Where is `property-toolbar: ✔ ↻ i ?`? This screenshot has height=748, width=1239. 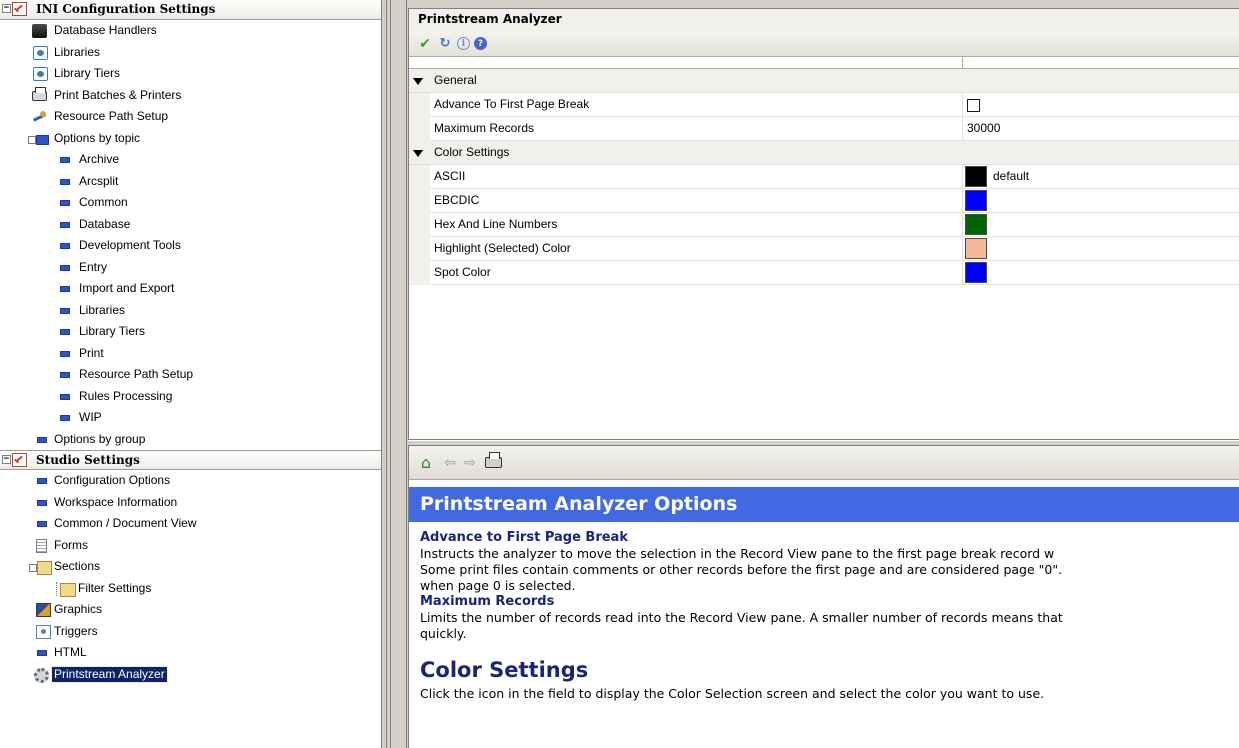
property-toolbar: ✔ ↻ i ? is located at coordinates (824, 44).